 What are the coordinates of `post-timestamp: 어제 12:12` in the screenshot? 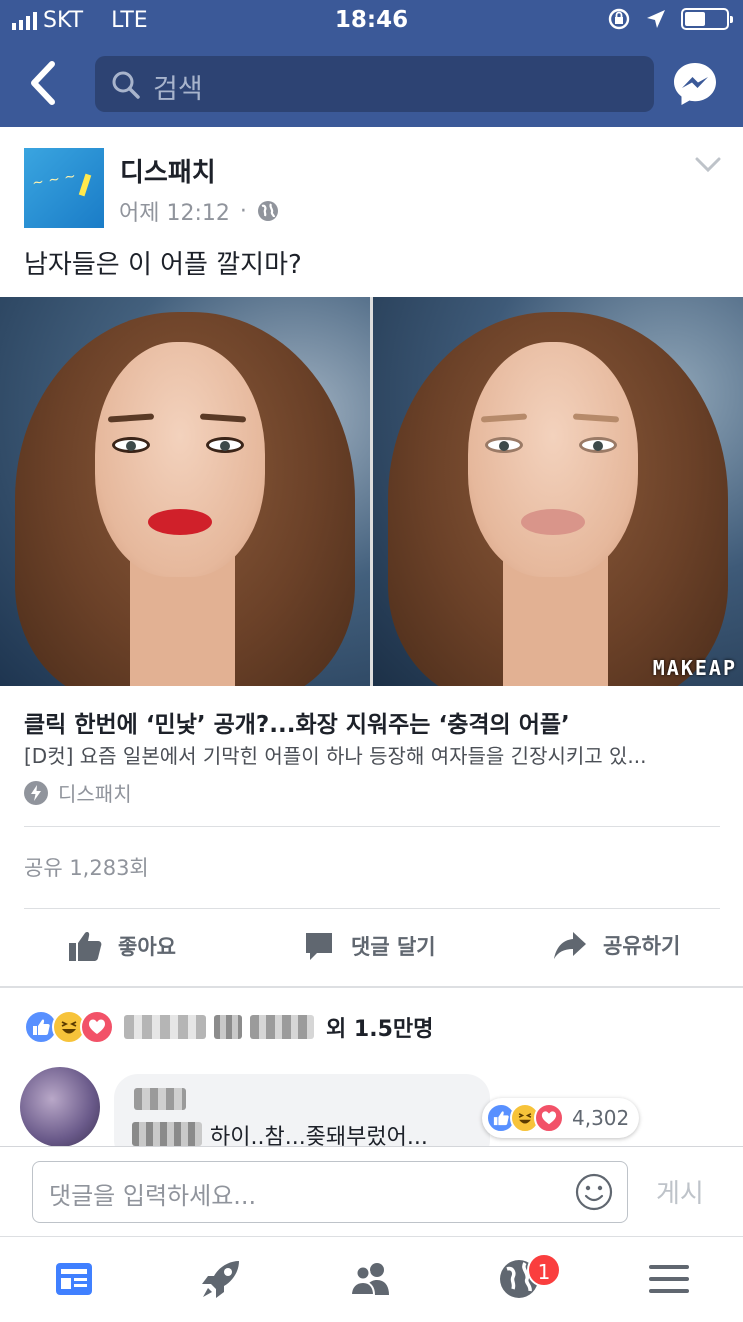 It's located at (174, 211).